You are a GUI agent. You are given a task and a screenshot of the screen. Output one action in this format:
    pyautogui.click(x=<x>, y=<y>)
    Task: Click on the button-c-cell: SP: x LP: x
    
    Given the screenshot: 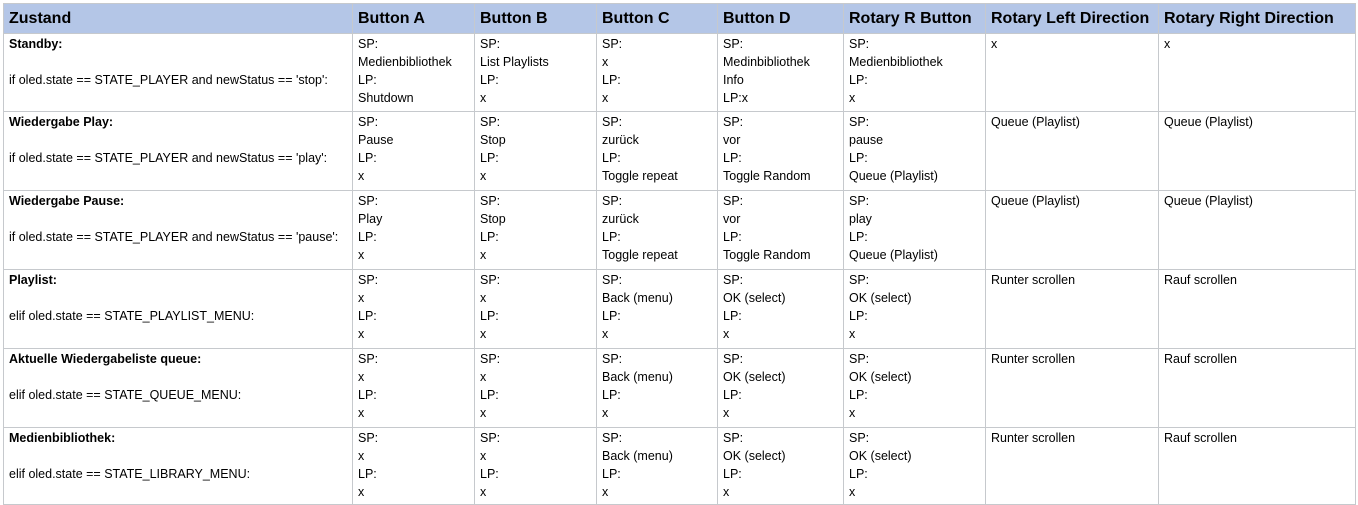 What is the action you would take?
    pyautogui.click(x=657, y=72)
    